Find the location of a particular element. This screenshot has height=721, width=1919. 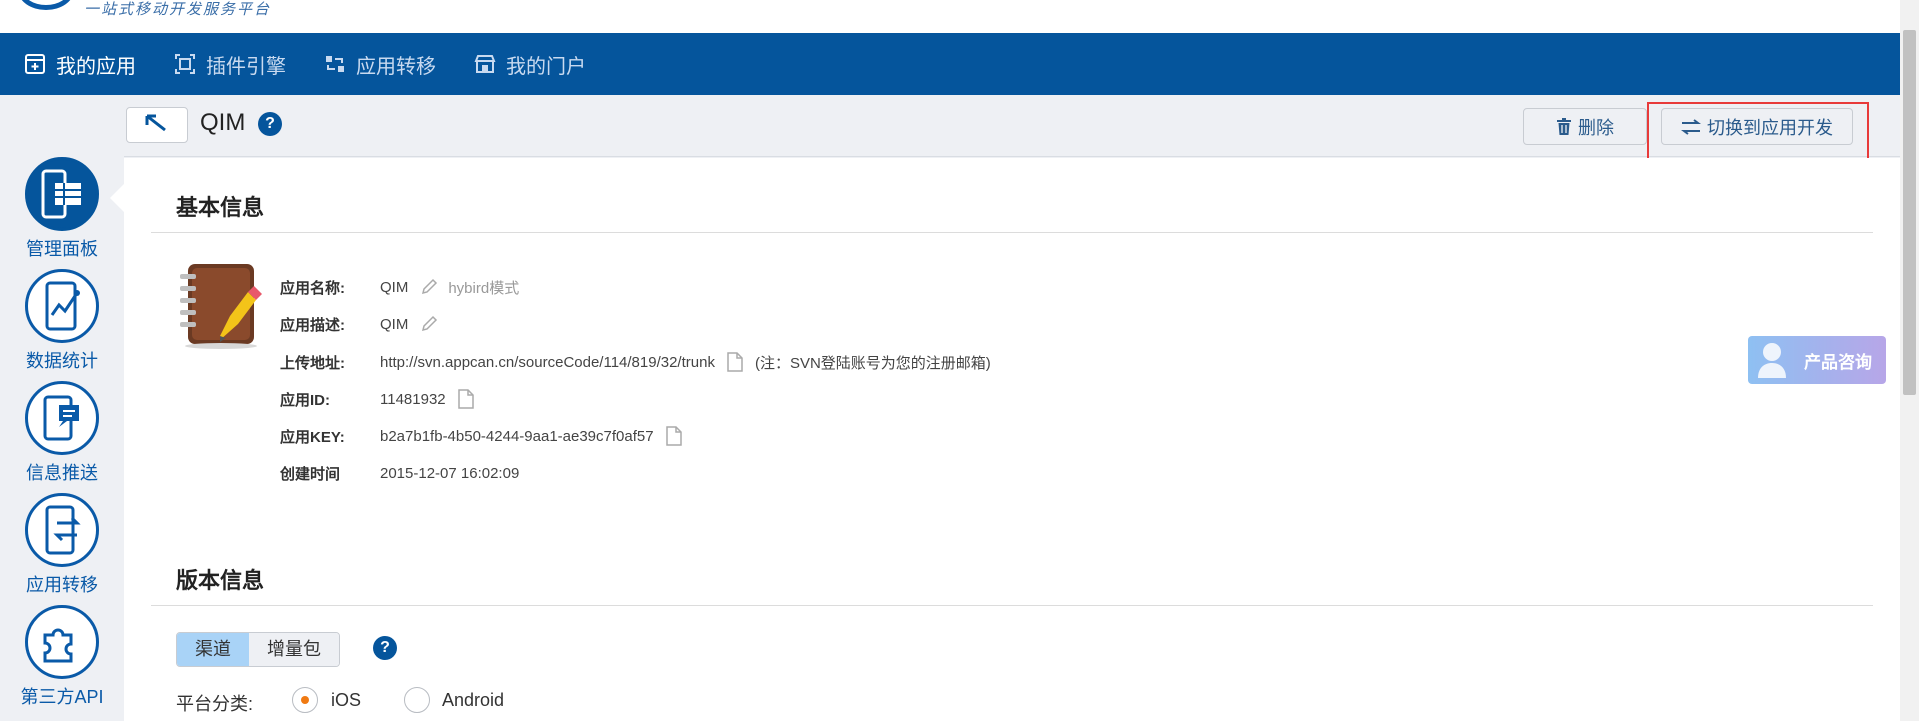

nav-item-plugin-engine: 插件引擎 is located at coordinates (225, 64).